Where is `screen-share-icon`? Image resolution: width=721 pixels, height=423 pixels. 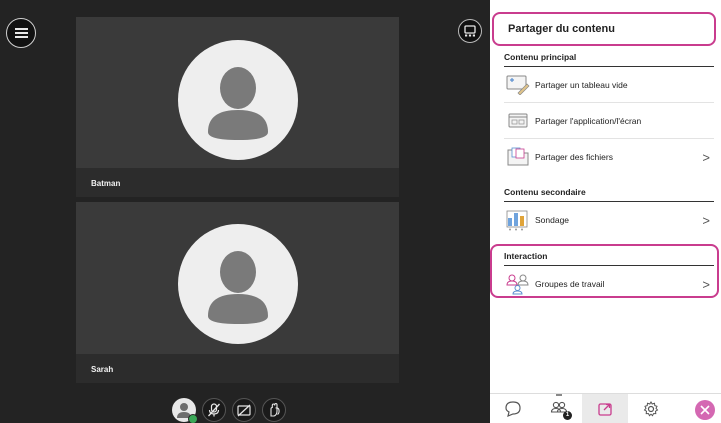 screen-share-icon is located at coordinates (518, 121).